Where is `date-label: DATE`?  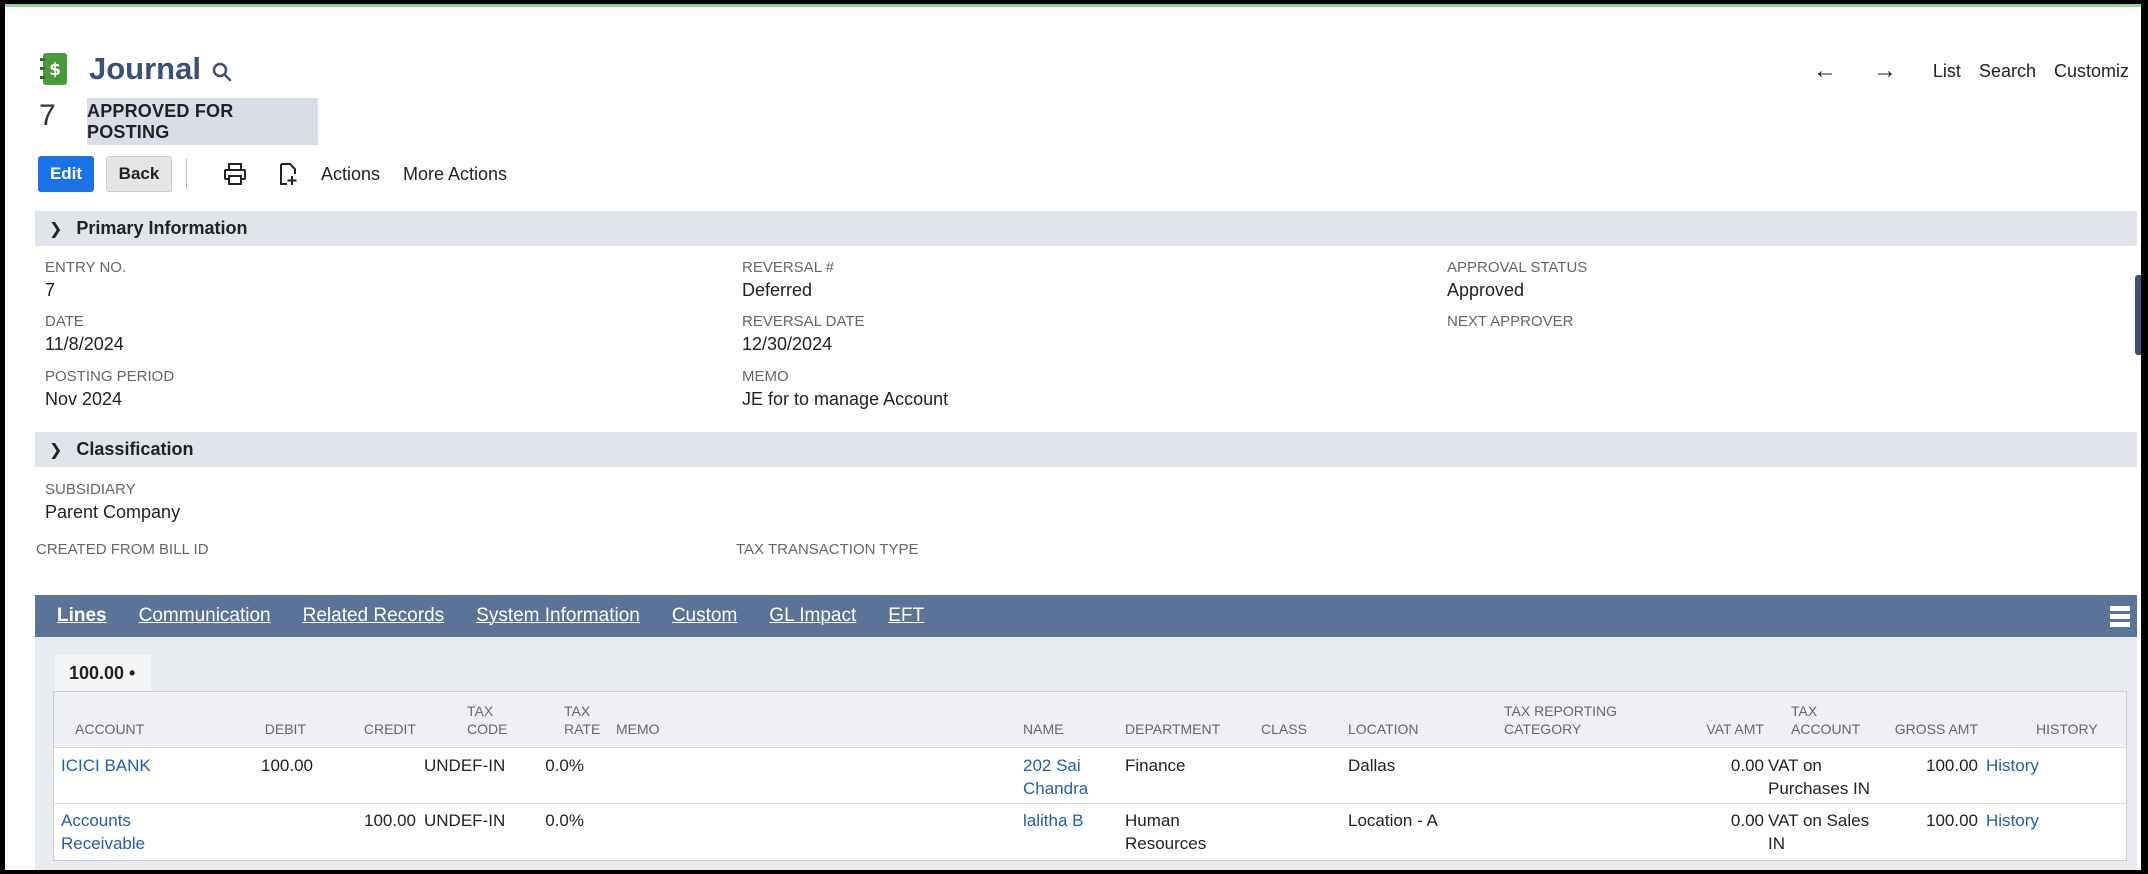 date-label: DATE is located at coordinates (64, 321).